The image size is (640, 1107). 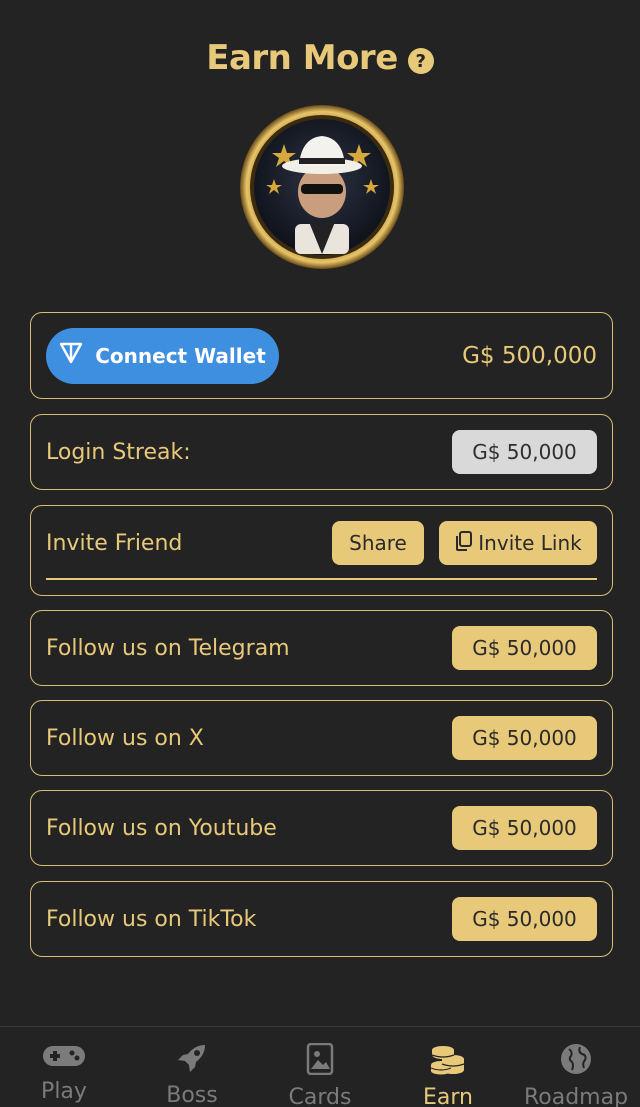 I want to click on login-streak-label: Login Streak:, so click(x=118, y=452).